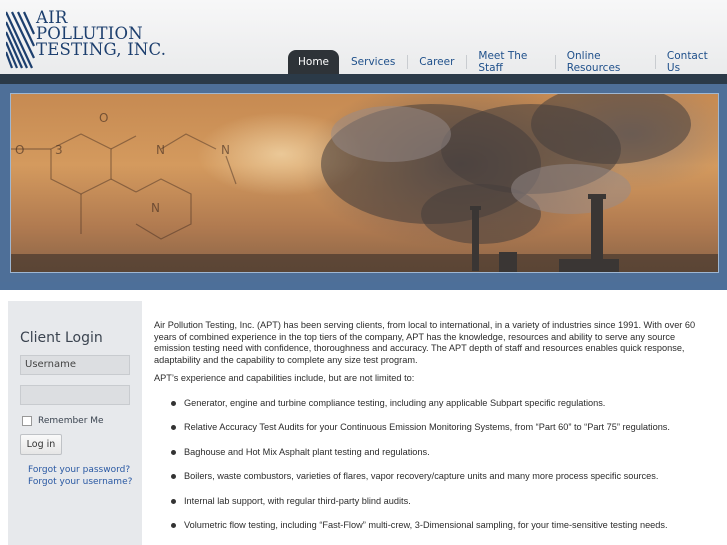  I want to click on nav-contact-us: Contact Us, so click(690, 62).